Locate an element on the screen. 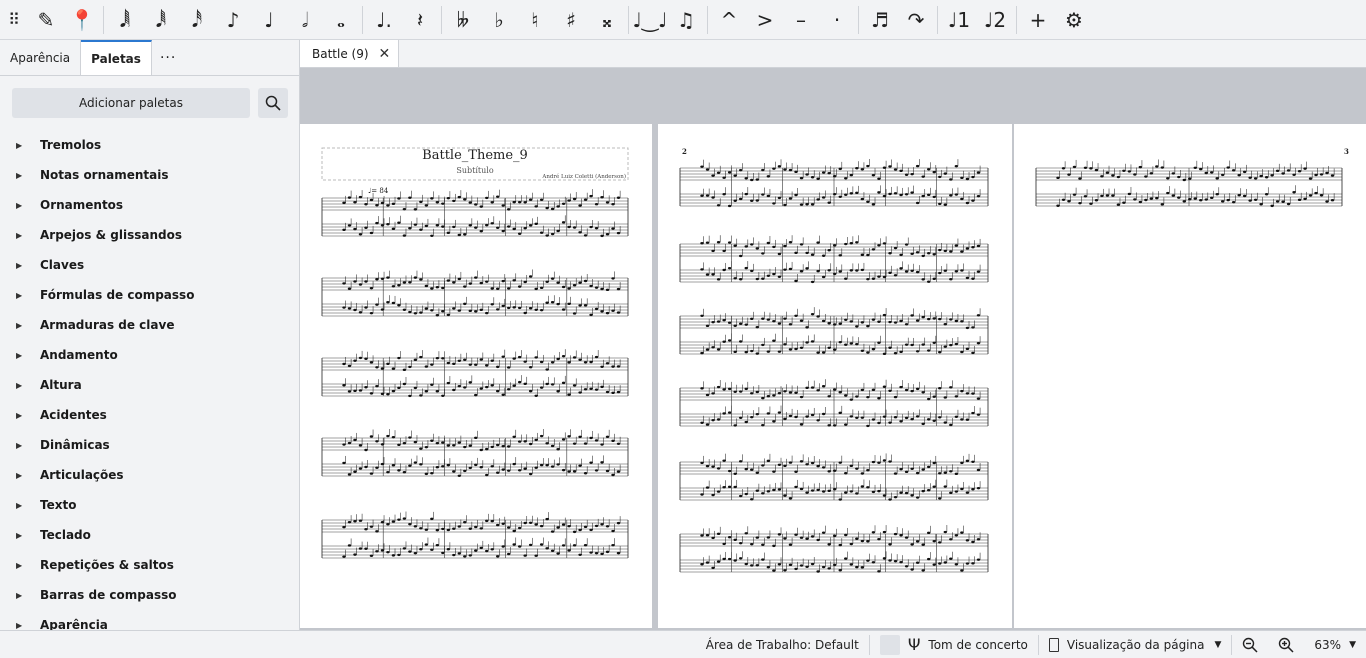 The width and height of the screenshot is (1366, 658). palette-item: ▶ Ornamentos is located at coordinates (149, 205).